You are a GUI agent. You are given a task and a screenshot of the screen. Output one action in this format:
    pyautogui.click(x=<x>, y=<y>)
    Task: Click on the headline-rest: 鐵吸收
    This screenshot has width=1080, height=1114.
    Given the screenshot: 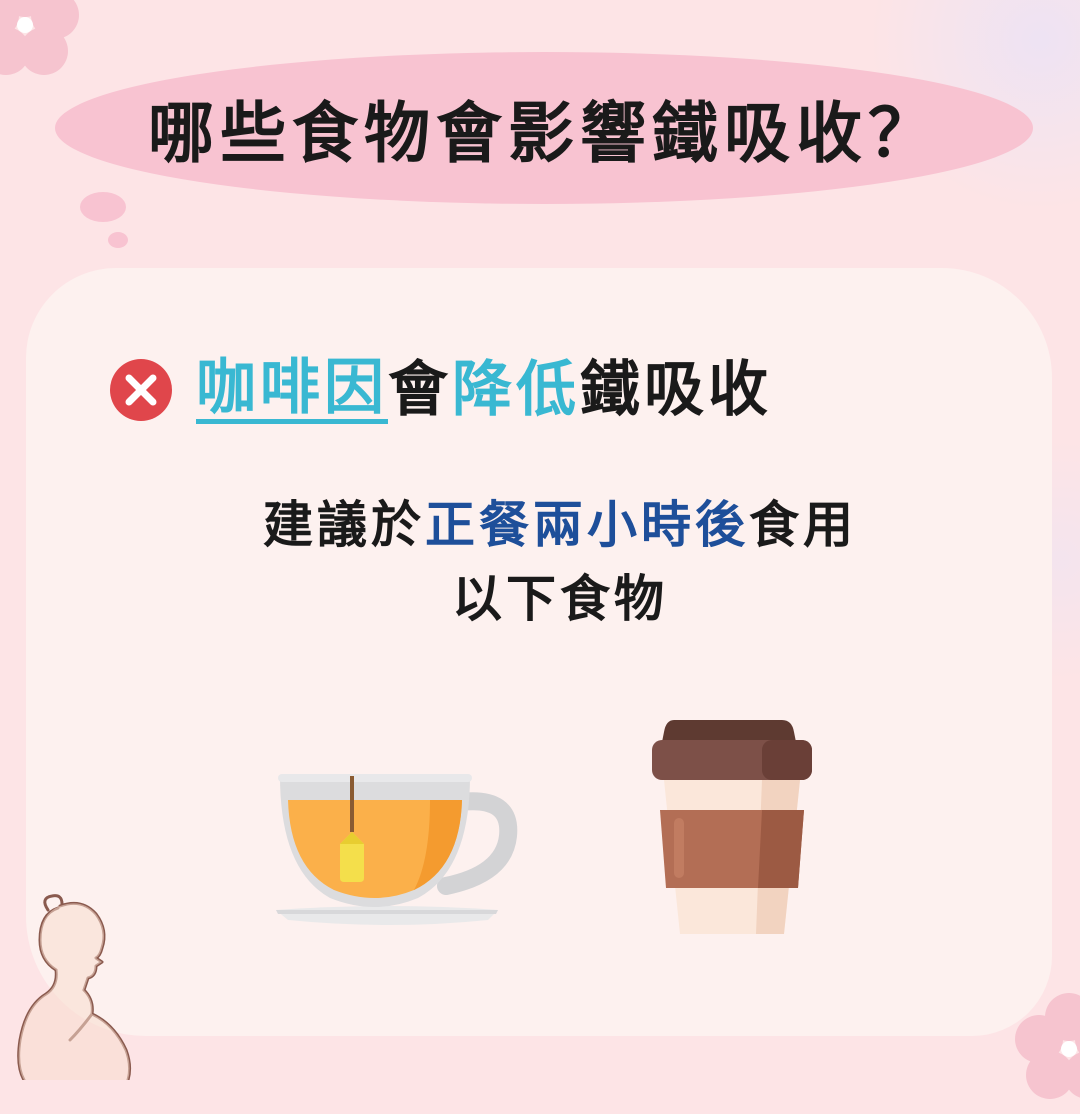 What is the action you would take?
    pyautogui.click(x=676, y=390)
    